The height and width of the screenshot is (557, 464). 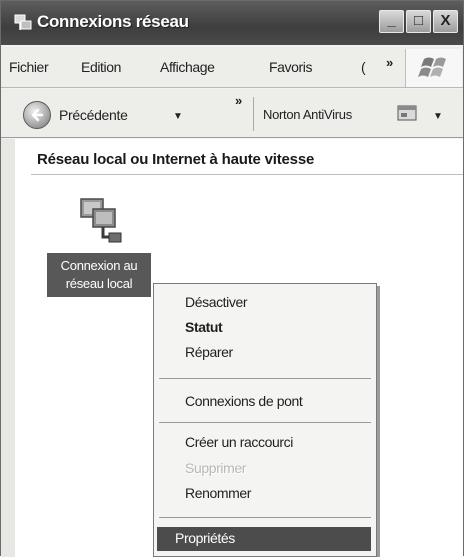 What do you see at coordinates (113, 21) in the screenshot?
I see `window-title: Connexions réseau` at bounding box center [113, 21].